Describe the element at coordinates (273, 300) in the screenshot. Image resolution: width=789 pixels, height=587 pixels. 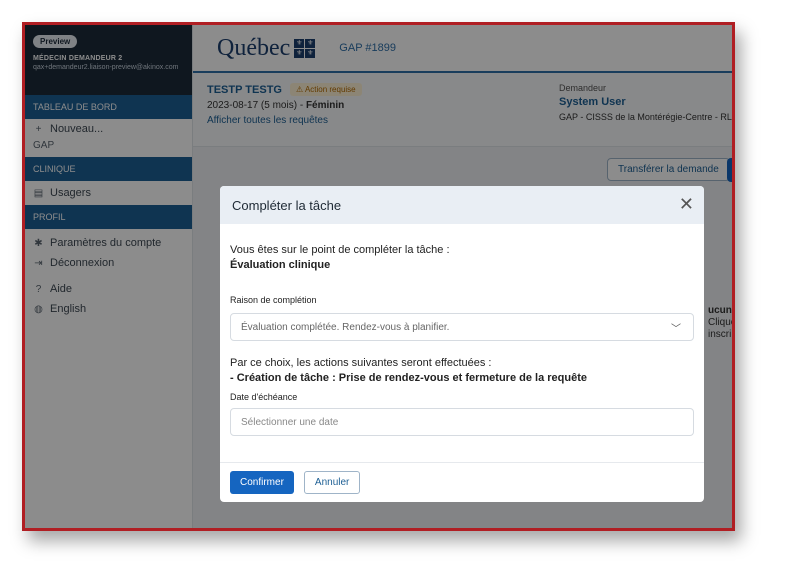
I see `reason-label: Raison de complétion` at that location.